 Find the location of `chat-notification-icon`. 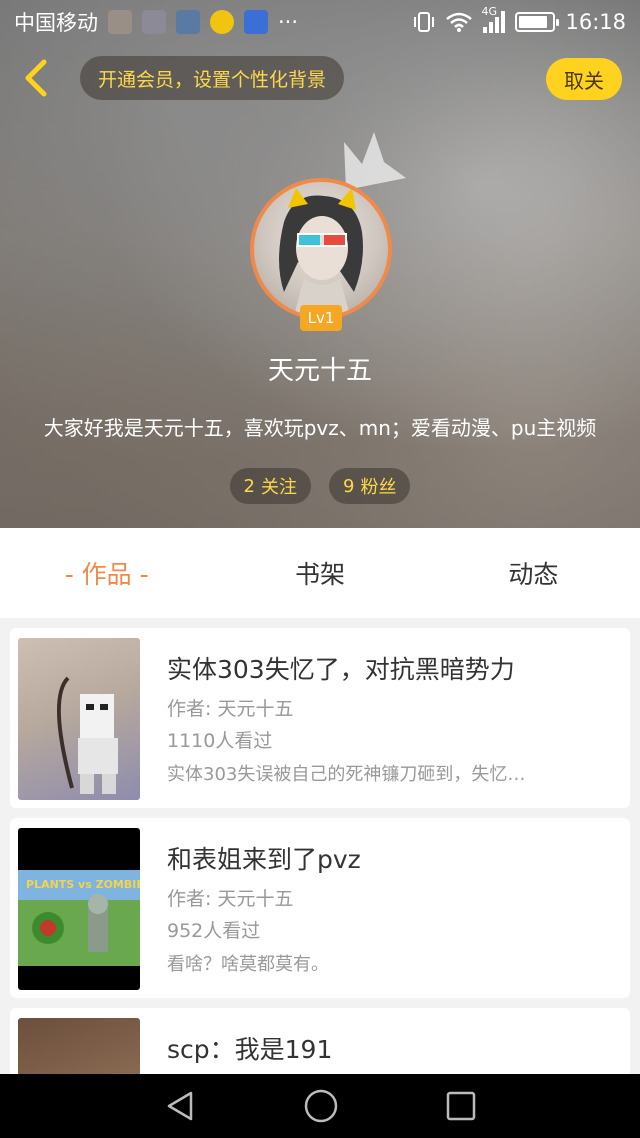

chat-notification-icon is located at coordinates (222, 22).